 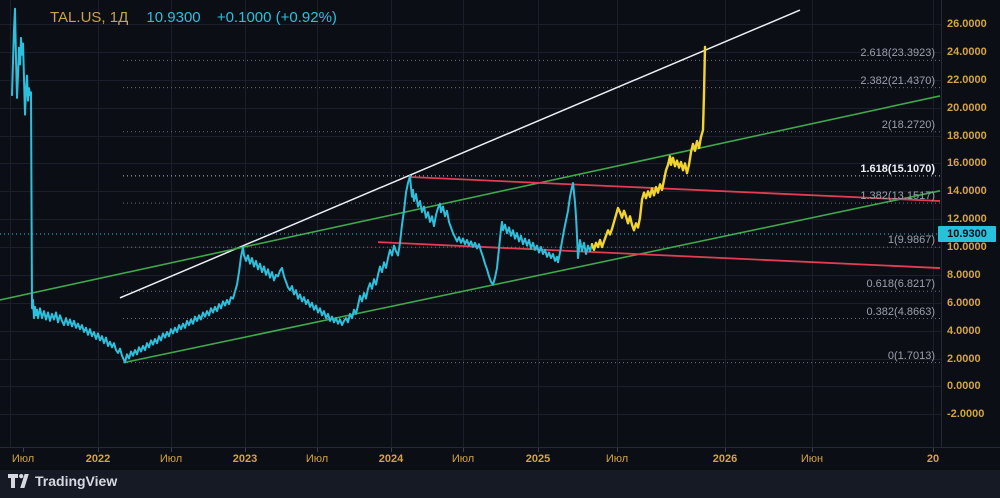 What do you see at coordinates (964, 330) in the screenshot?
I see `price-axis-label: 4.0000` at bounding box center [964, 330].